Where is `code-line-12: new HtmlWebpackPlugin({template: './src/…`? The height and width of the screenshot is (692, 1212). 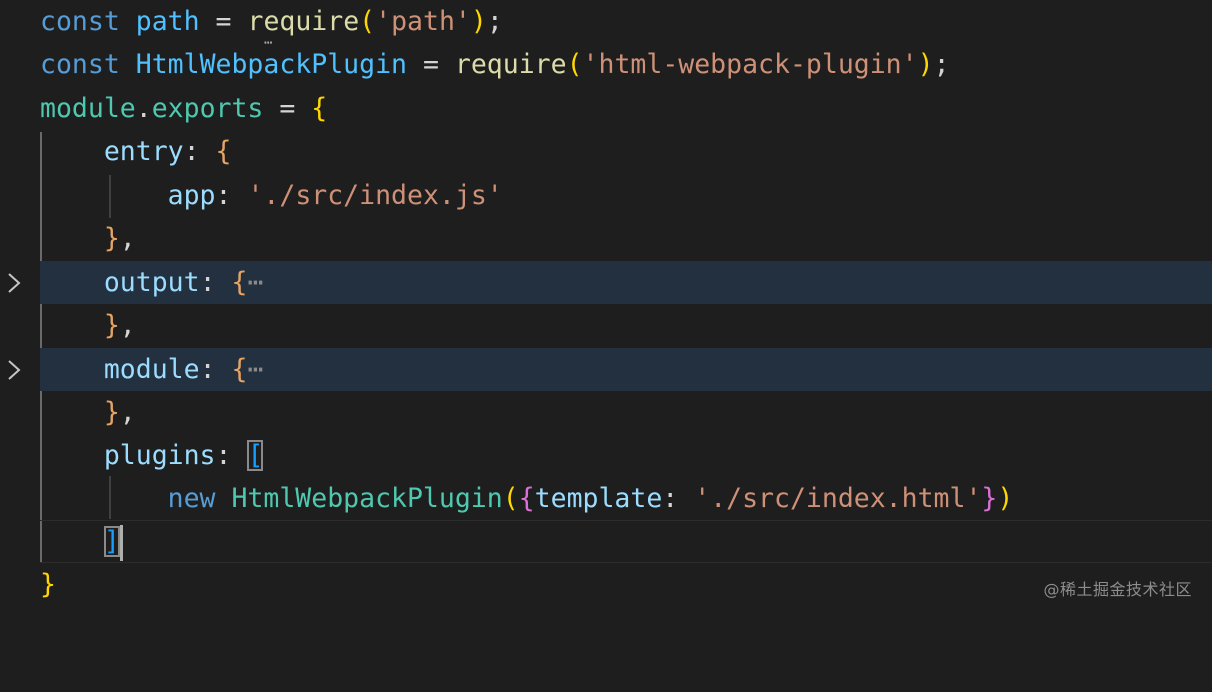 code-line-12: new HtmlWebpackPlugin({template: './src/… is located at coordinates (606, 498).